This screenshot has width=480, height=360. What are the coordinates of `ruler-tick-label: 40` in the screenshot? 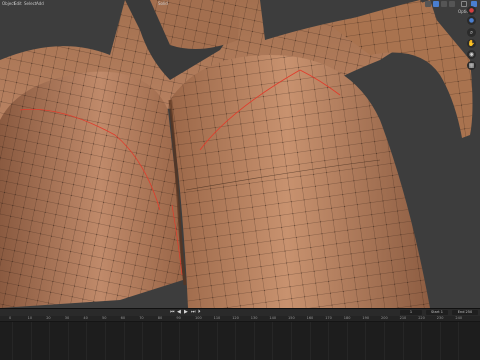 It's located at (85, 318).